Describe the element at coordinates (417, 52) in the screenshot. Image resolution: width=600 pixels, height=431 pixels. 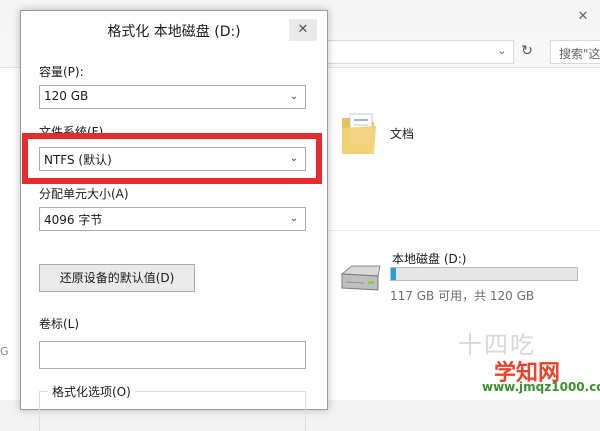
I see `address-bar` at that location.